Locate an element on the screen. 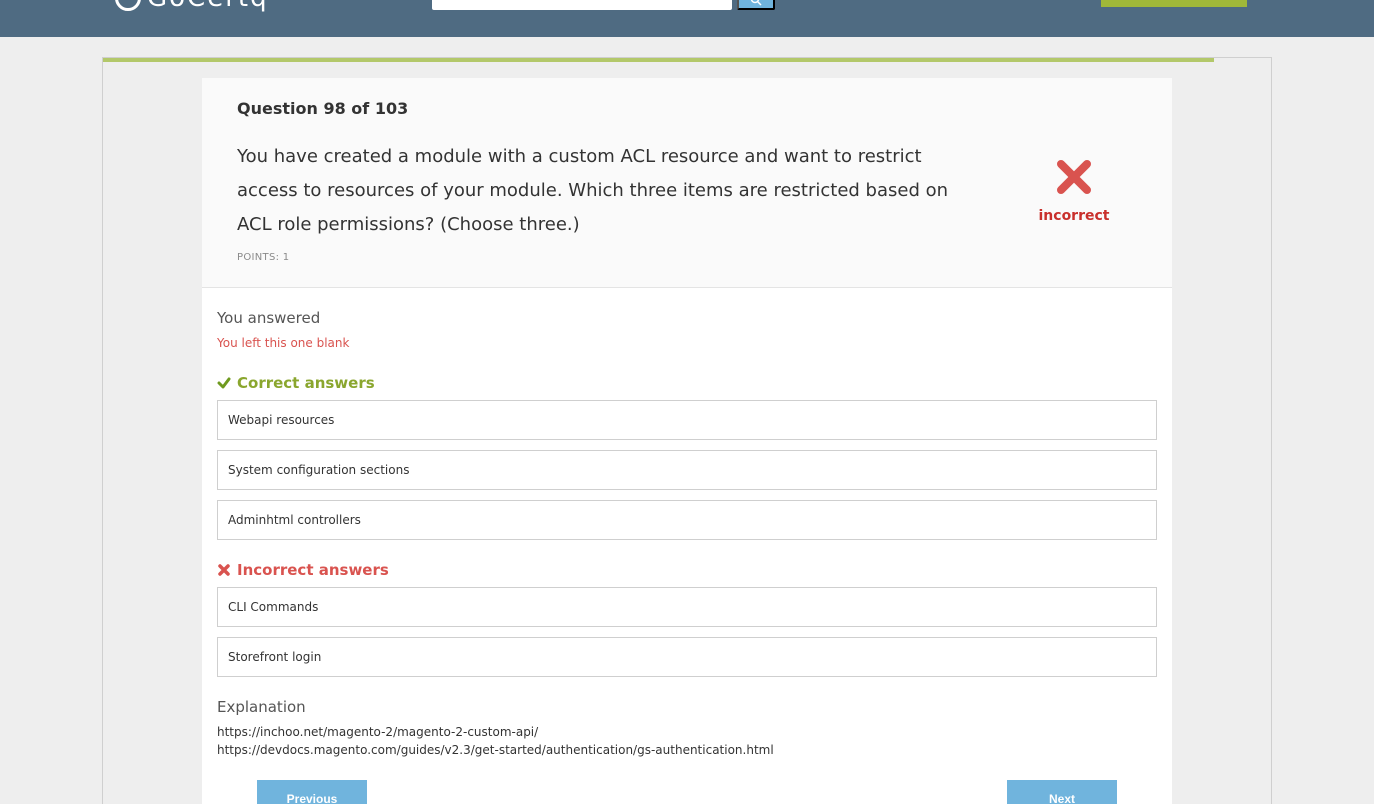 The height and width of the screenshot is (804, 1374). logo-icon is located at coordinates (128, 5).